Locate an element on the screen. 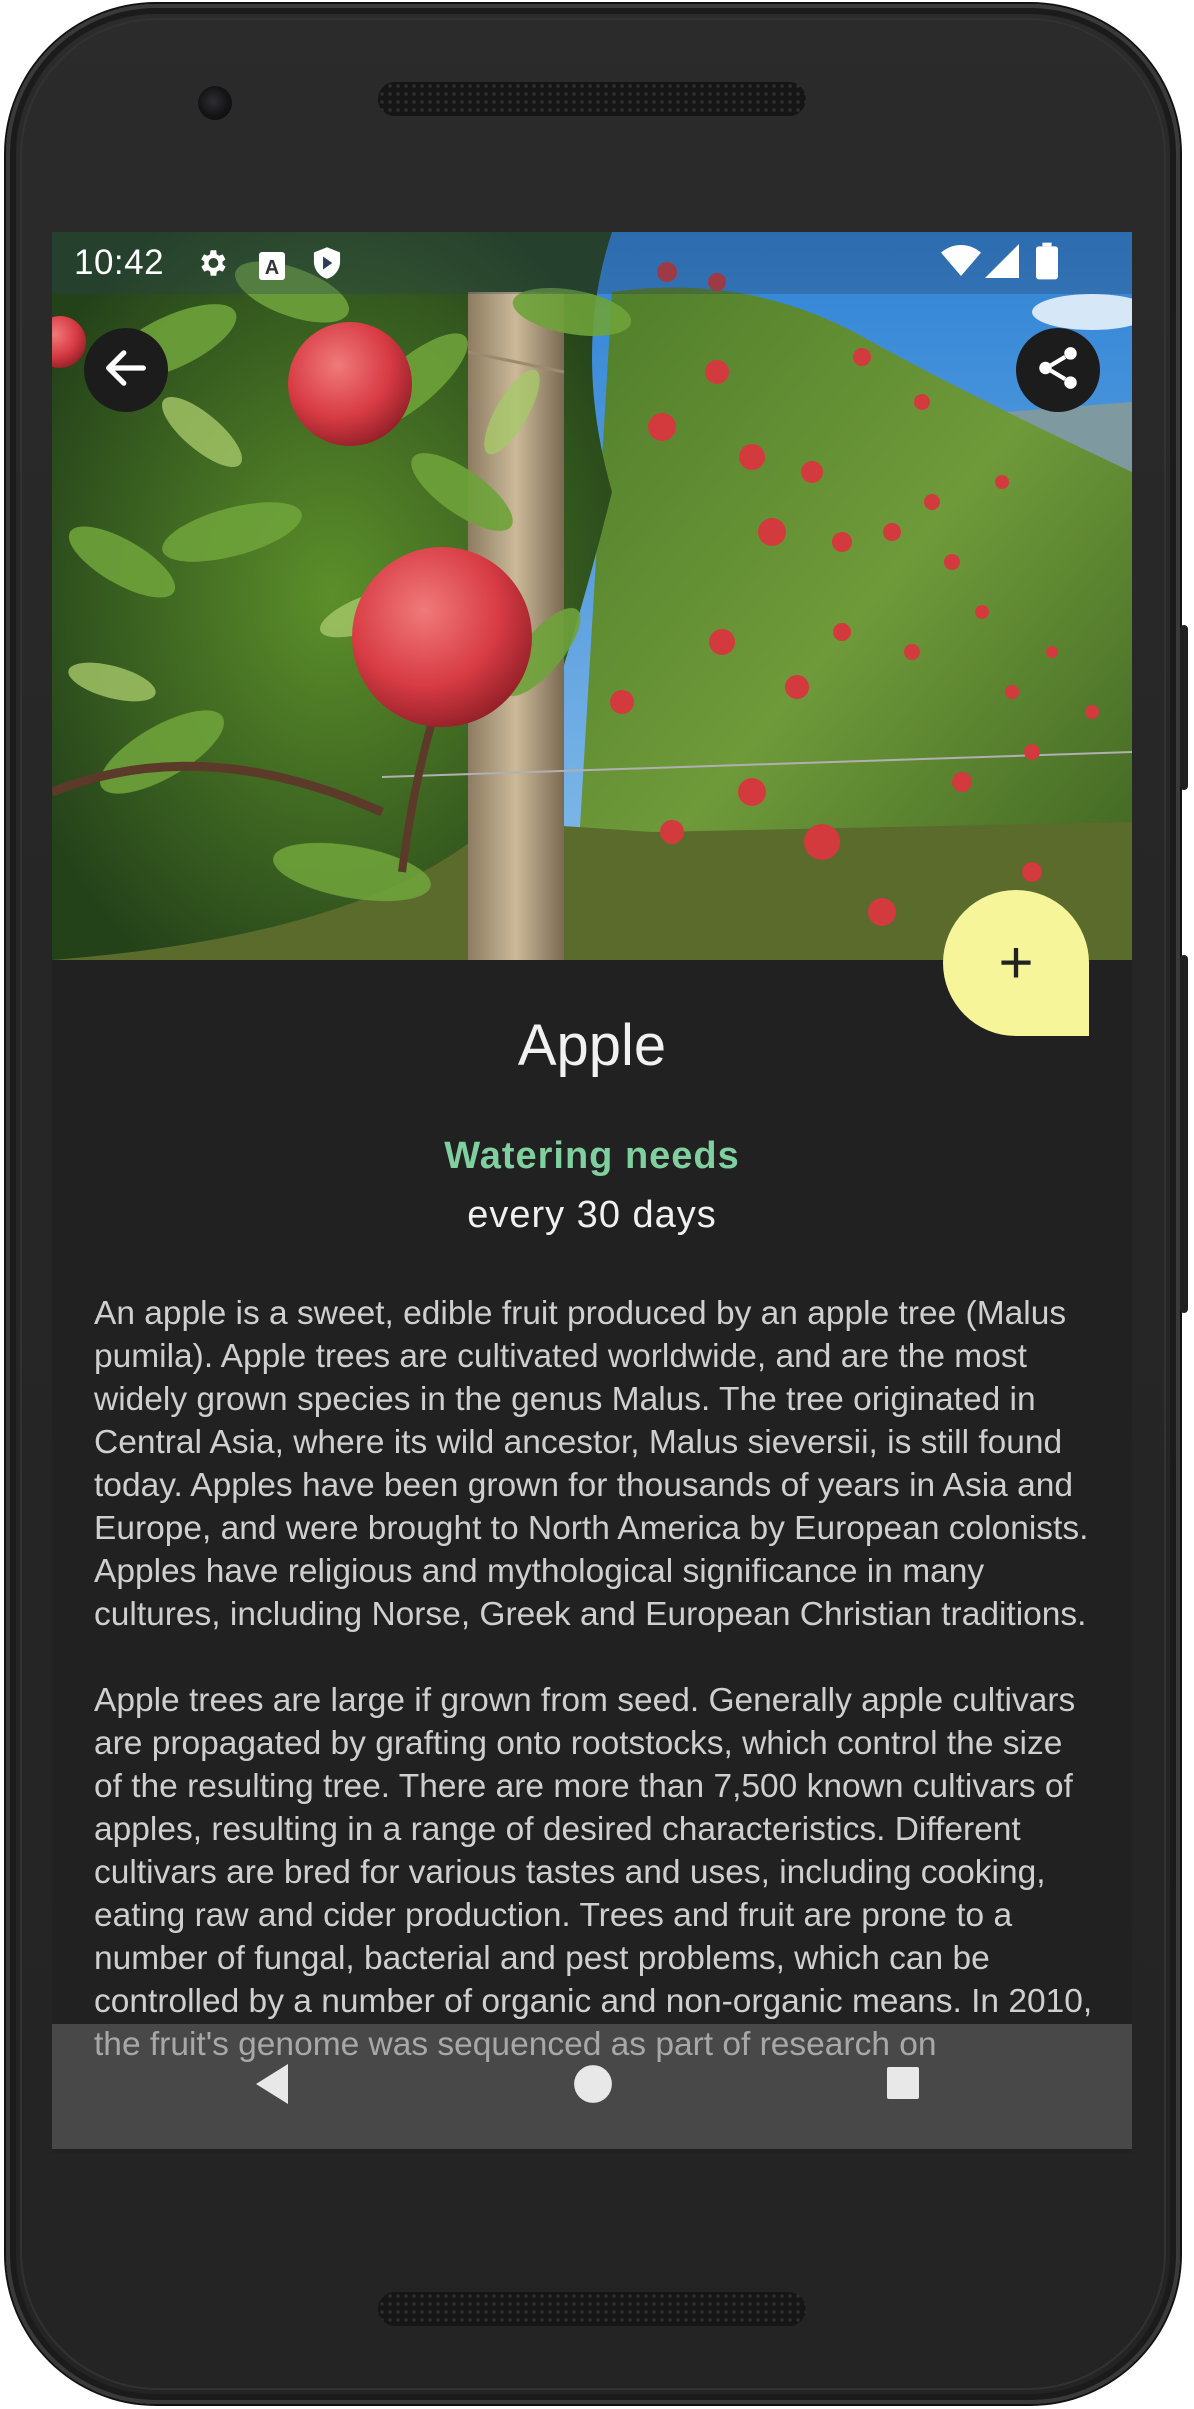 The height and width of the screenshot is (2409, 1194). share-icon is located at coordinates (1058, 370).